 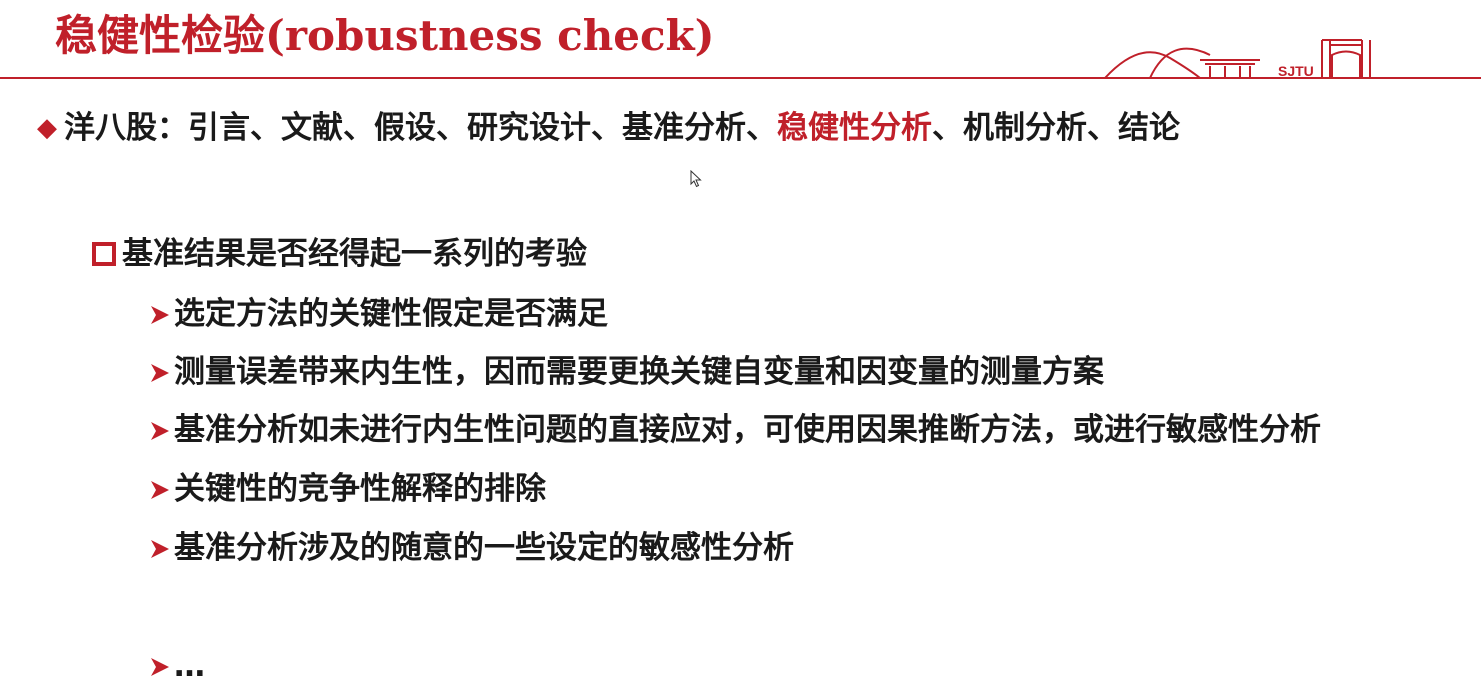 What do you see at coordinates (639, 372) in the screenshot?
I see `list-item-text: 测量误差带来内生性，因而需要更换关键自变量和因变量的测量方案` at bounding box center [639, 372].